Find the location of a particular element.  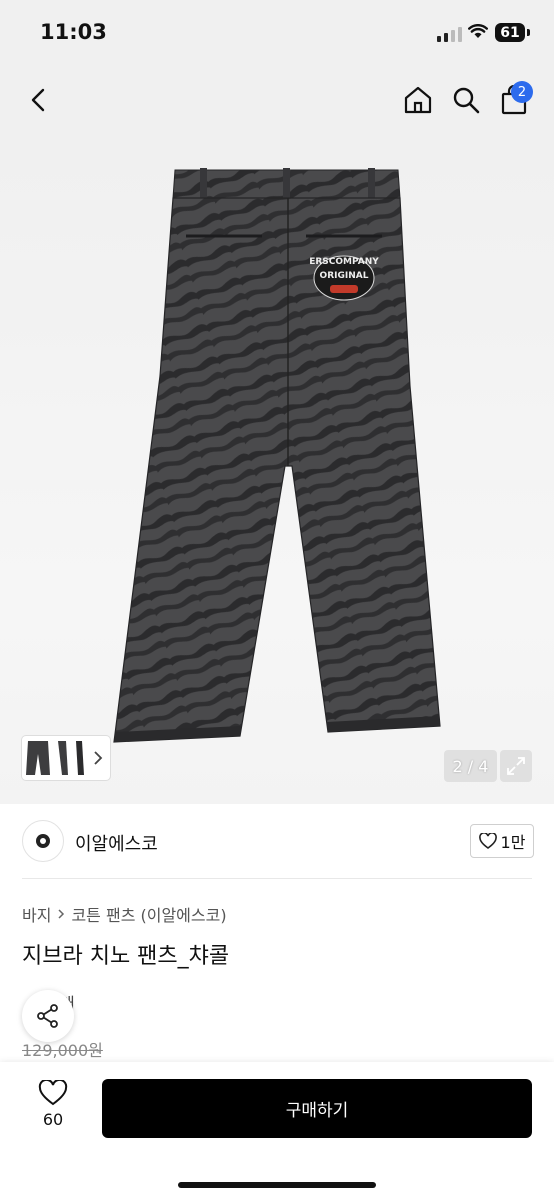

wishlist-button: 60 is located at coordinates (53, 1110).